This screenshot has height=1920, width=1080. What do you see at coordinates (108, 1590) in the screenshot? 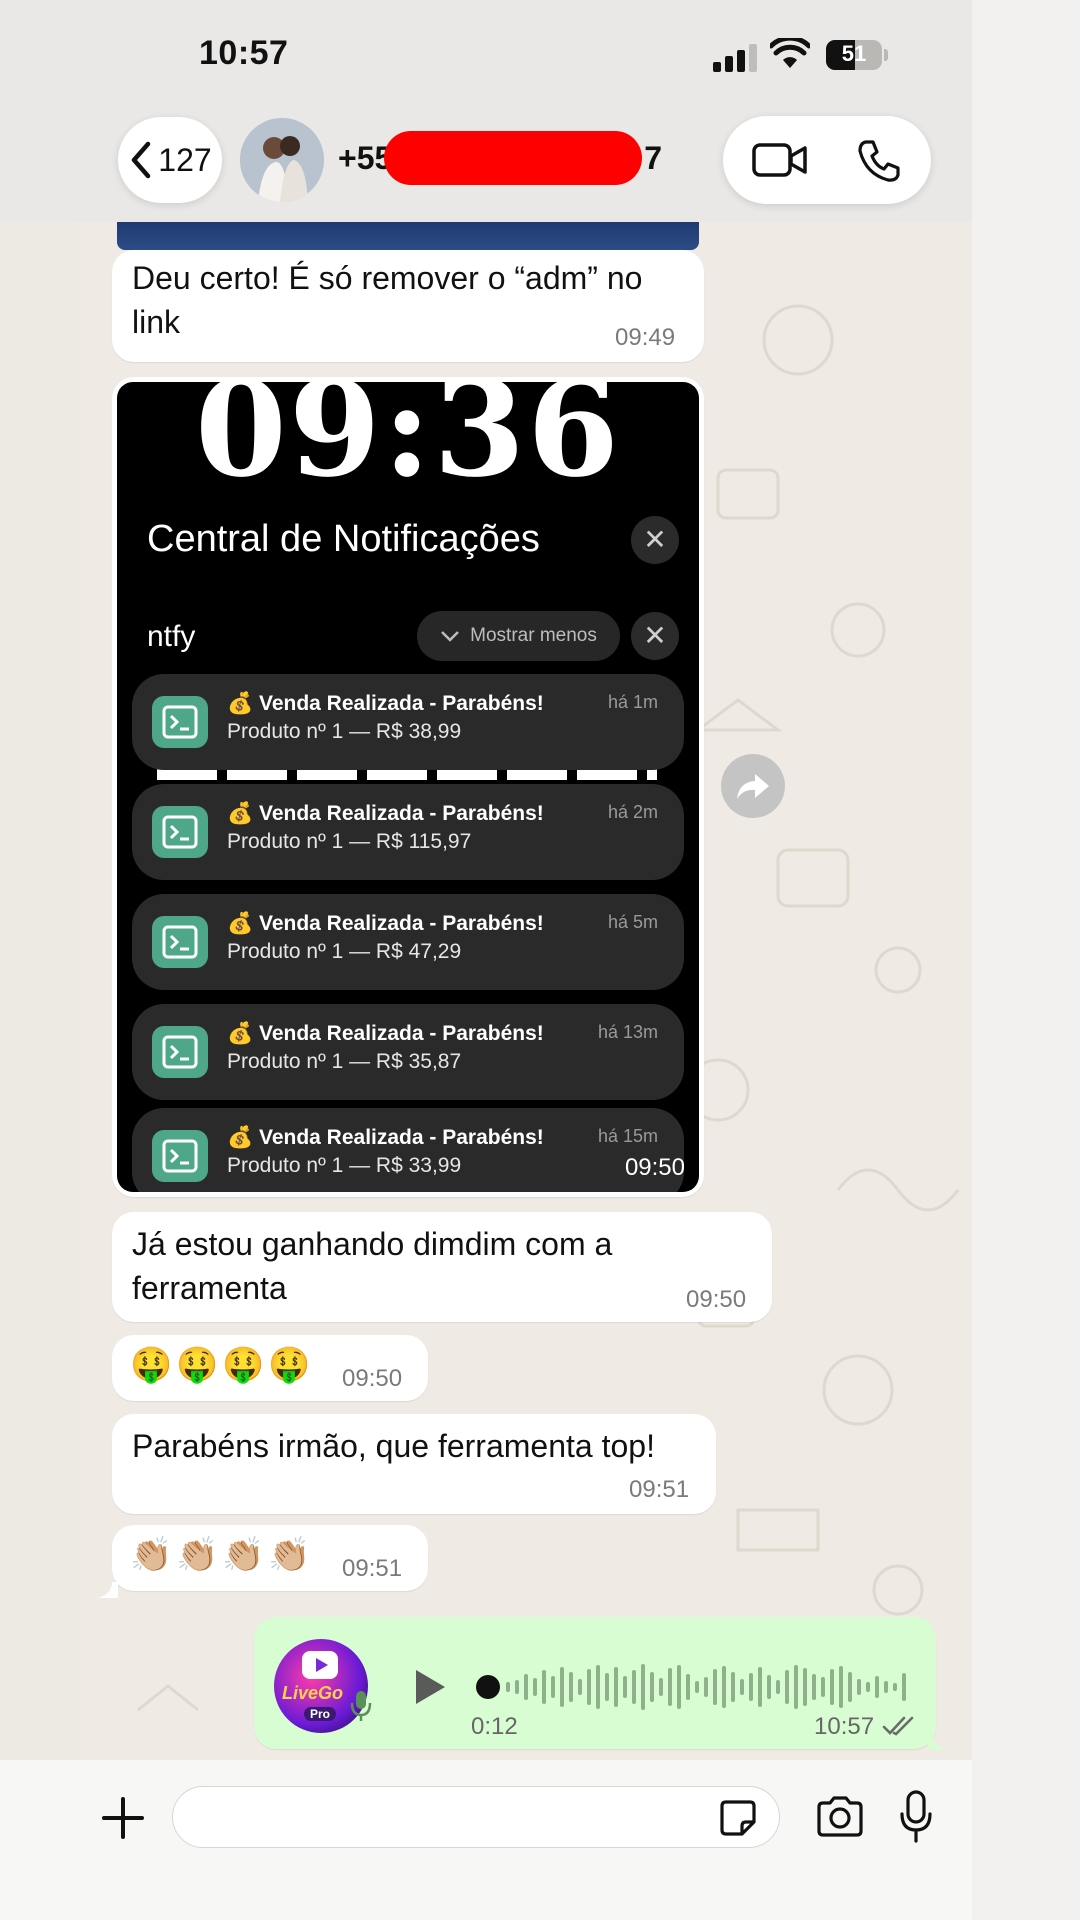
I see `bubble-tail` at bounding box center [108, 1590].